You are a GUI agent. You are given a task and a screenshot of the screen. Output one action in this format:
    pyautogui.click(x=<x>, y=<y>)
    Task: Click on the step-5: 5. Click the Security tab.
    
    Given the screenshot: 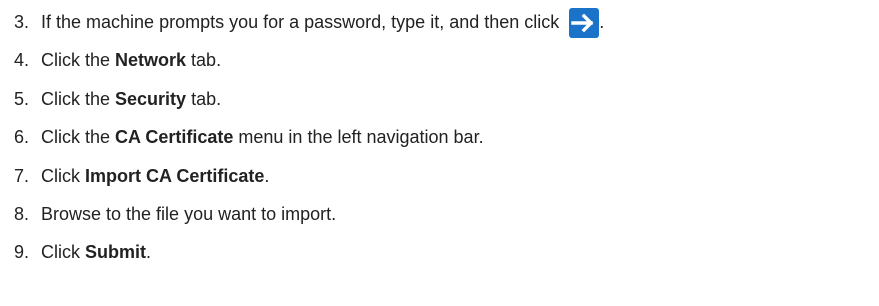 What is the action you would take?
    pyautogui.click(x=309, y=99)
    